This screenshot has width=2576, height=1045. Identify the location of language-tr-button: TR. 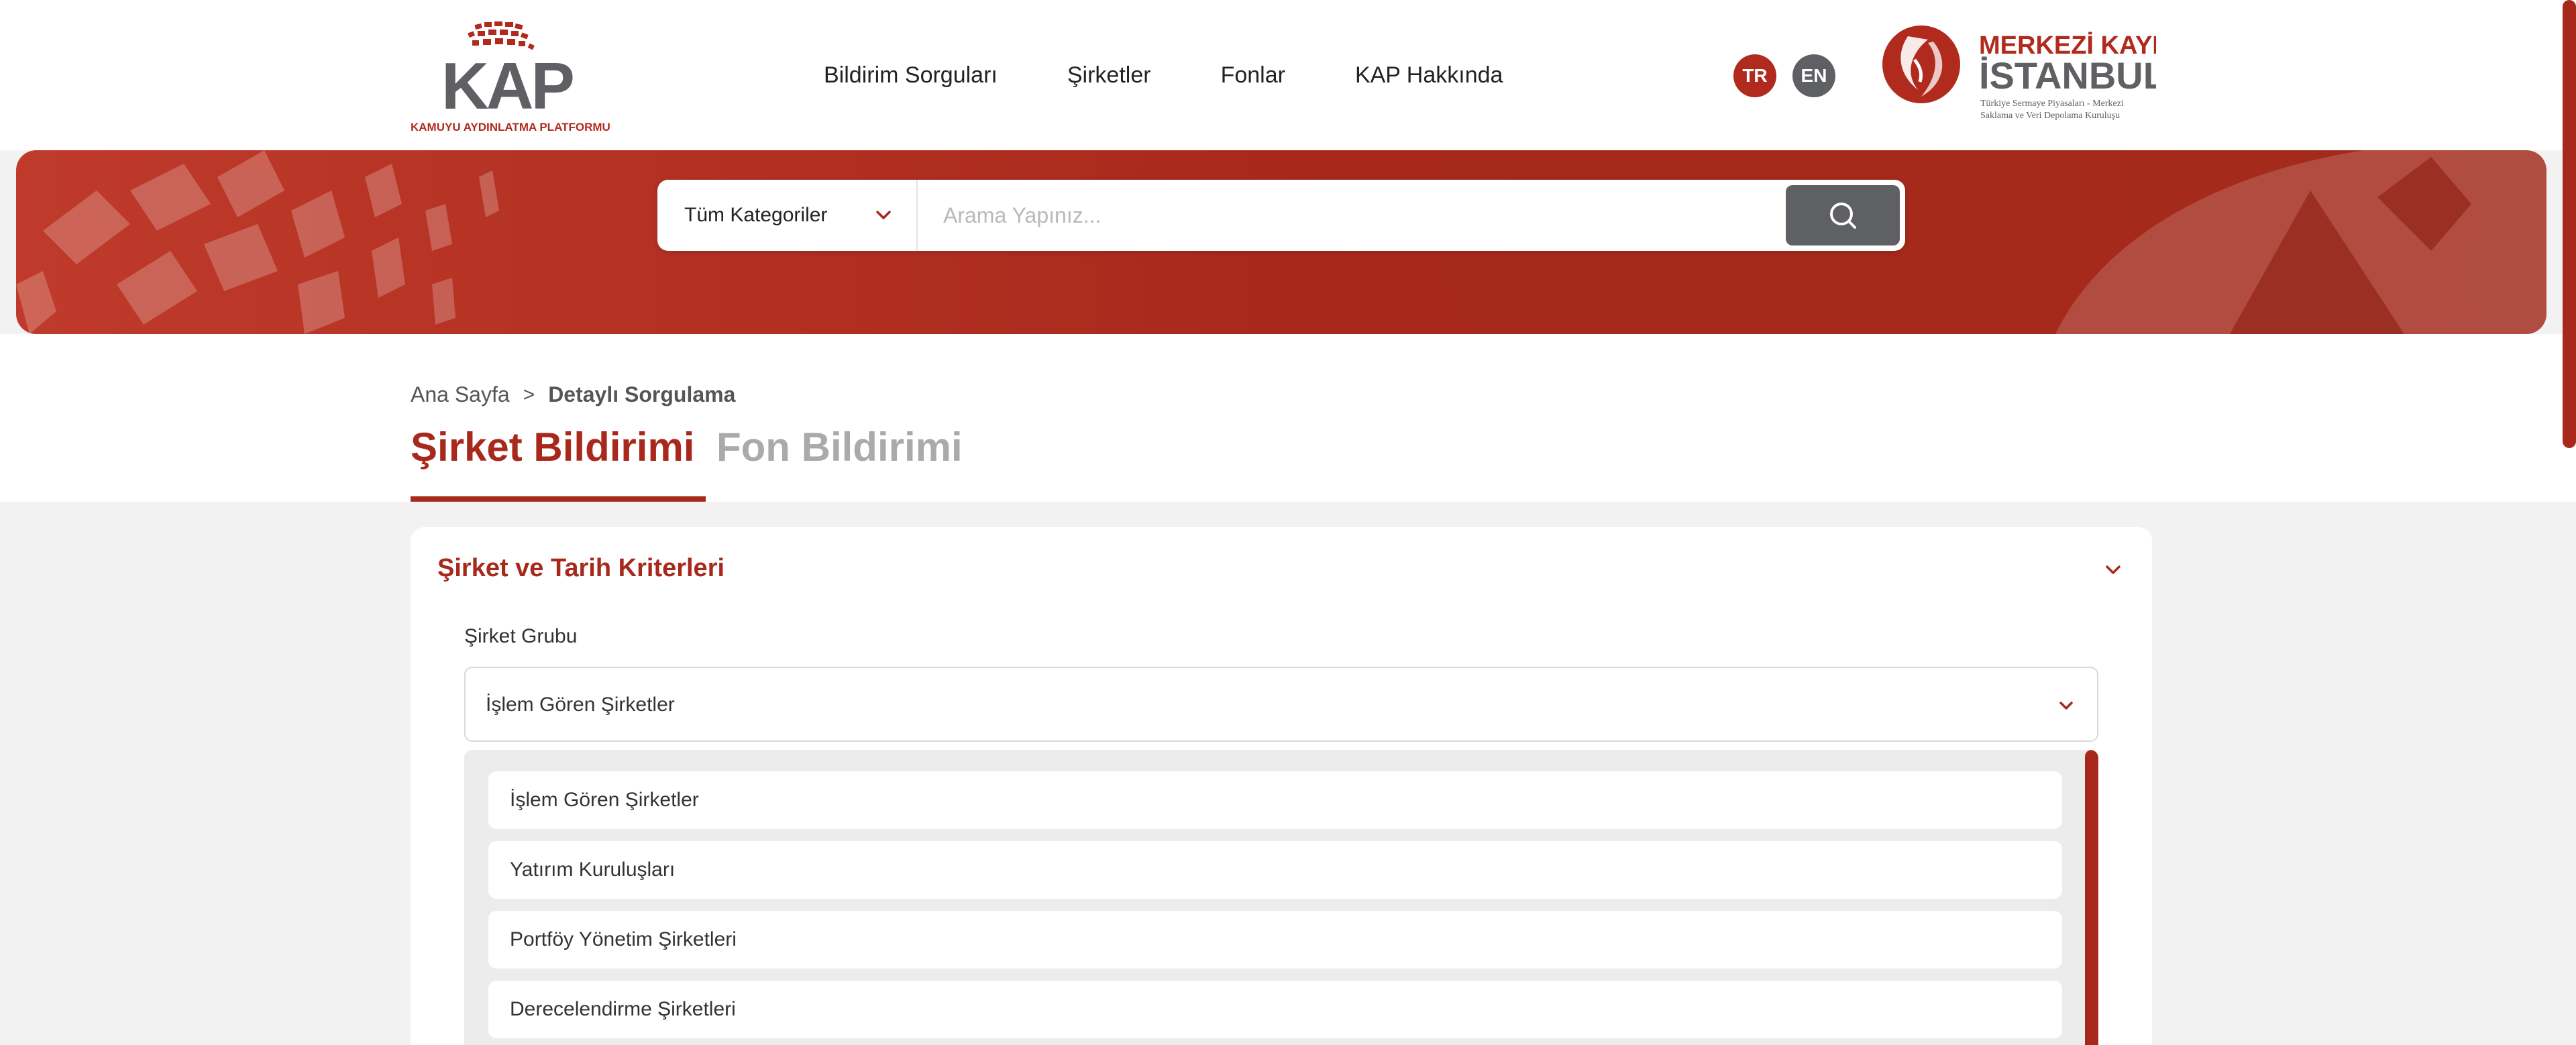
(1754, 75).